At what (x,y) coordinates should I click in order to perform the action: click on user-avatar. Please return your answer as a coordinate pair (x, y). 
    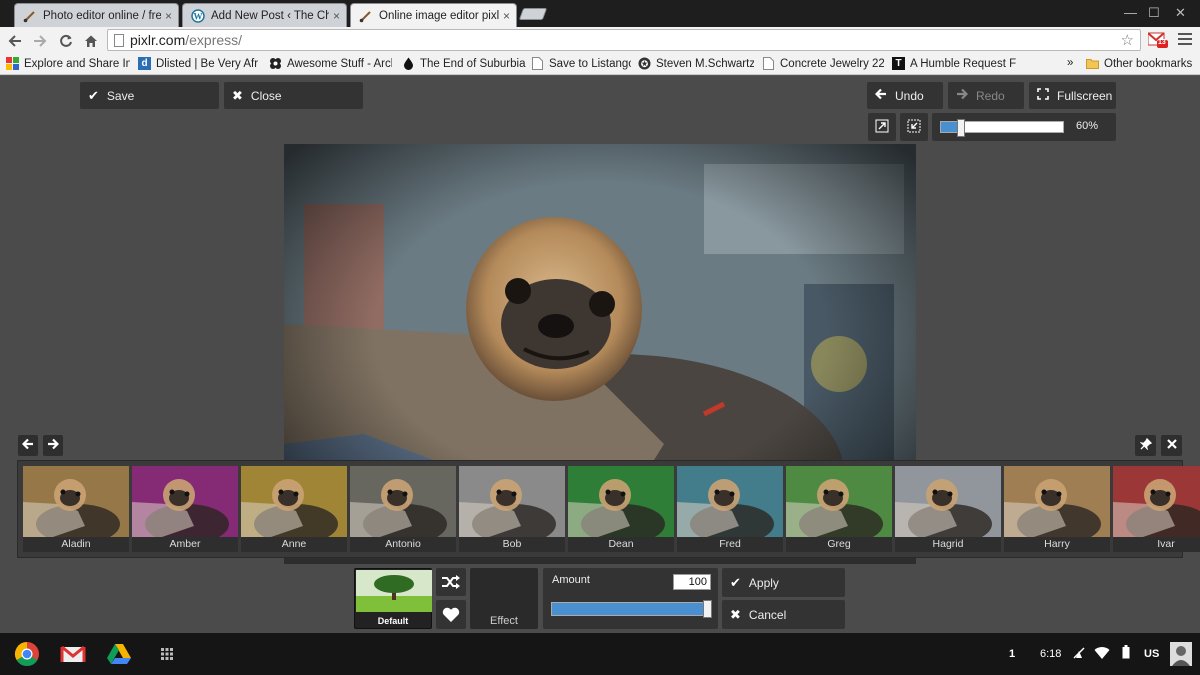
    Looking at the image, I should click on (1181, 655).